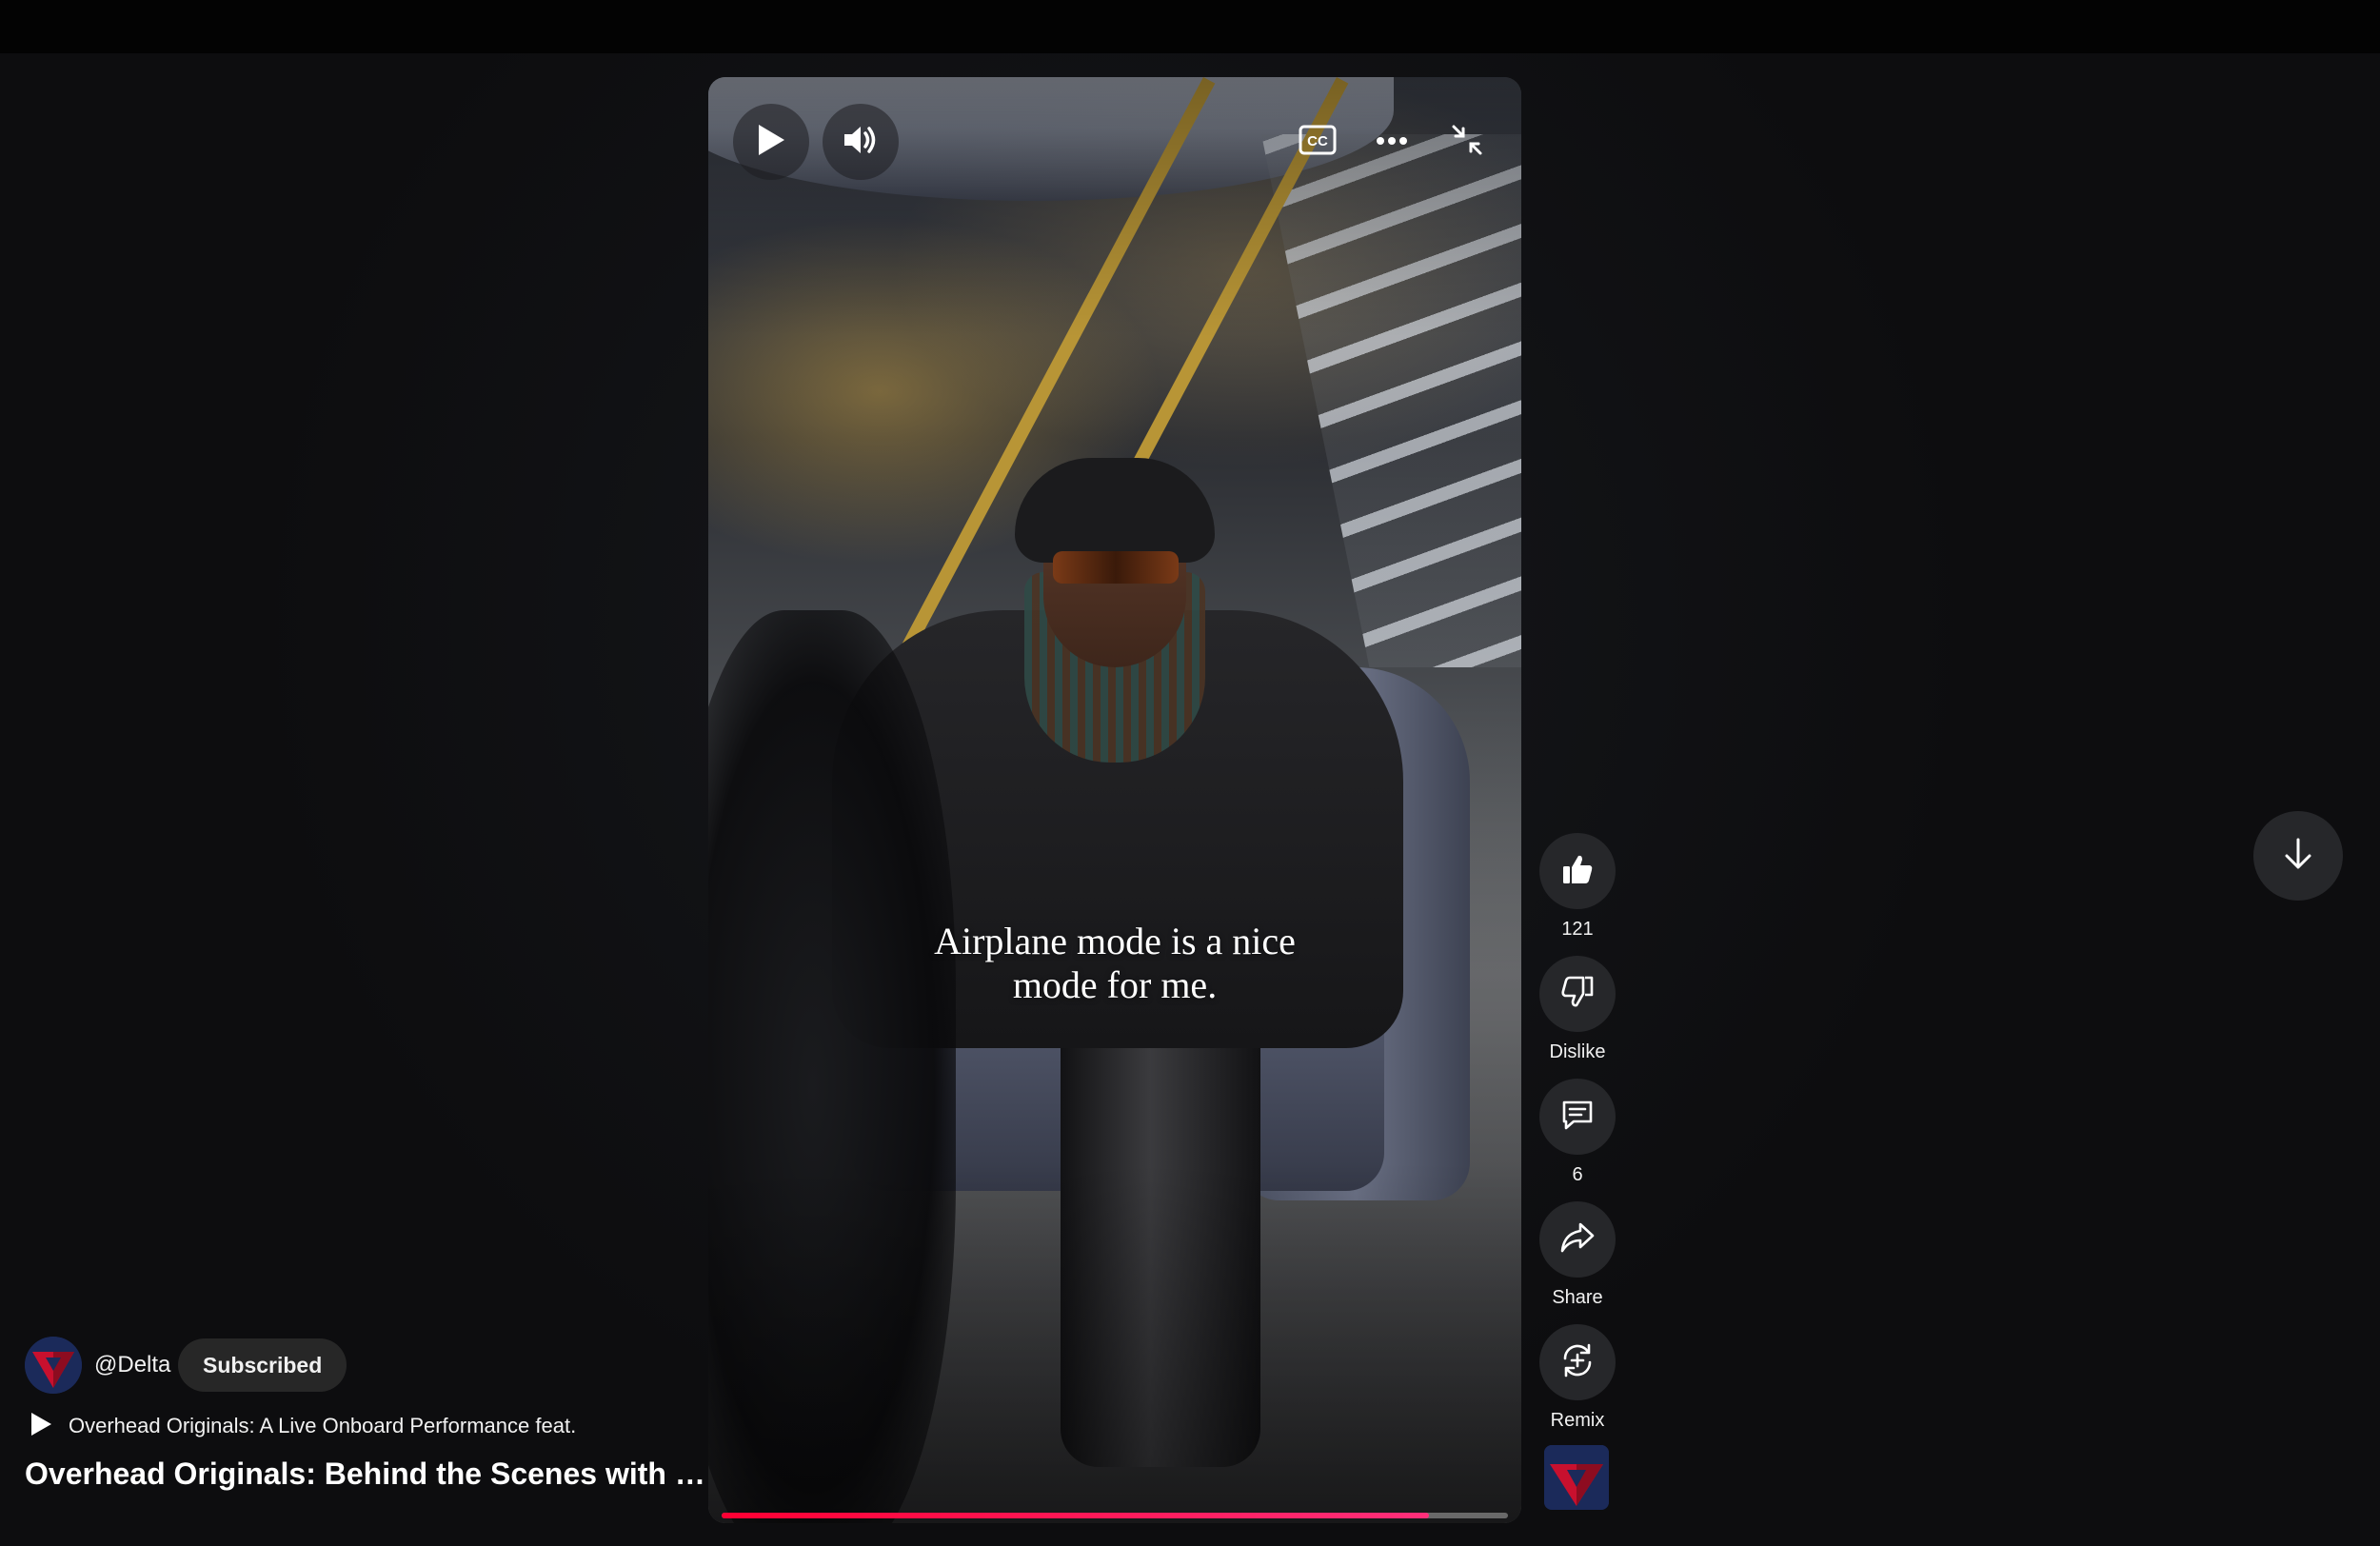  I want to click on share-action: Share, so click(1577, 1254).